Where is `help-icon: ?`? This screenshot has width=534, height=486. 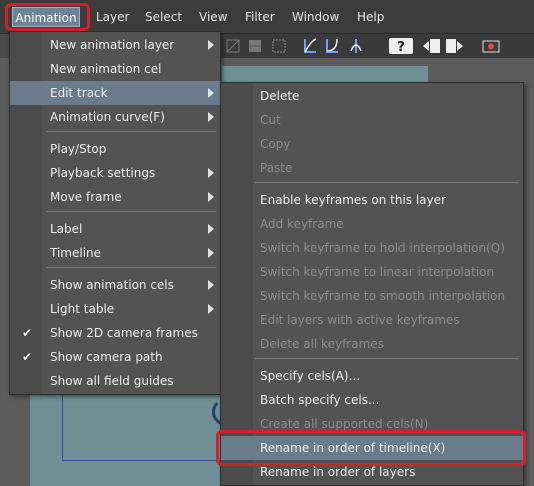
help-icon: ? is located at coordinates (401, 46).